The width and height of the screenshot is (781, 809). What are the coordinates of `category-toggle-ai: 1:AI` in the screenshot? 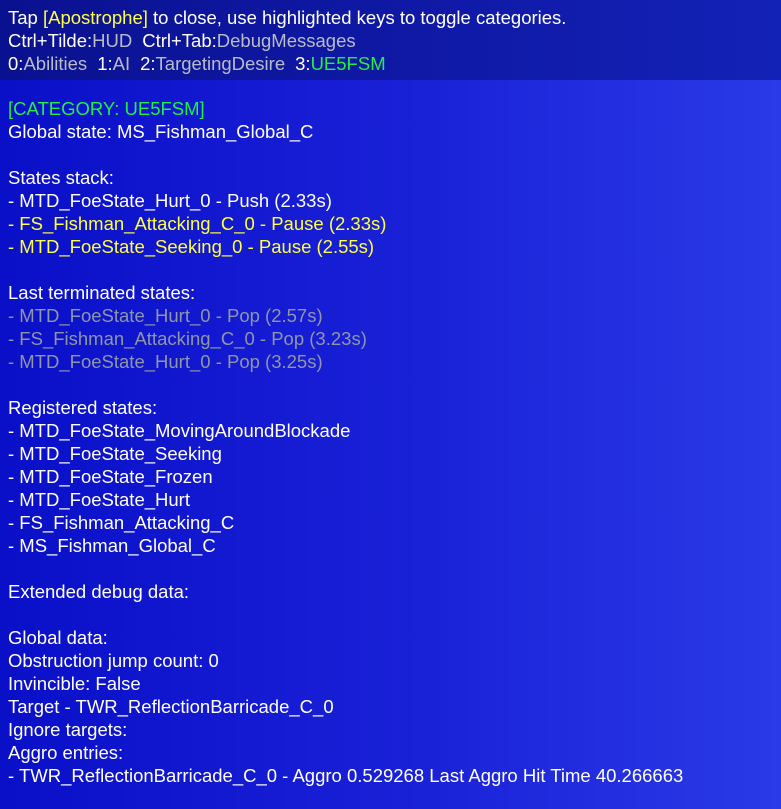 It's located at (113, 63).